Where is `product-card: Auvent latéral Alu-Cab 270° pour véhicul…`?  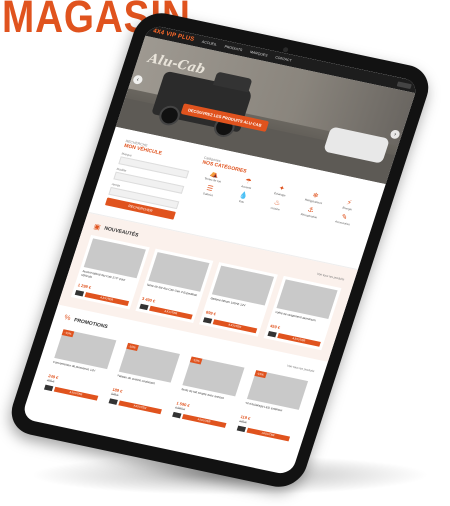
product-card: Auvent latéral Alu-Cab 270° pour véhicul… is located at coordinates (110, 272).